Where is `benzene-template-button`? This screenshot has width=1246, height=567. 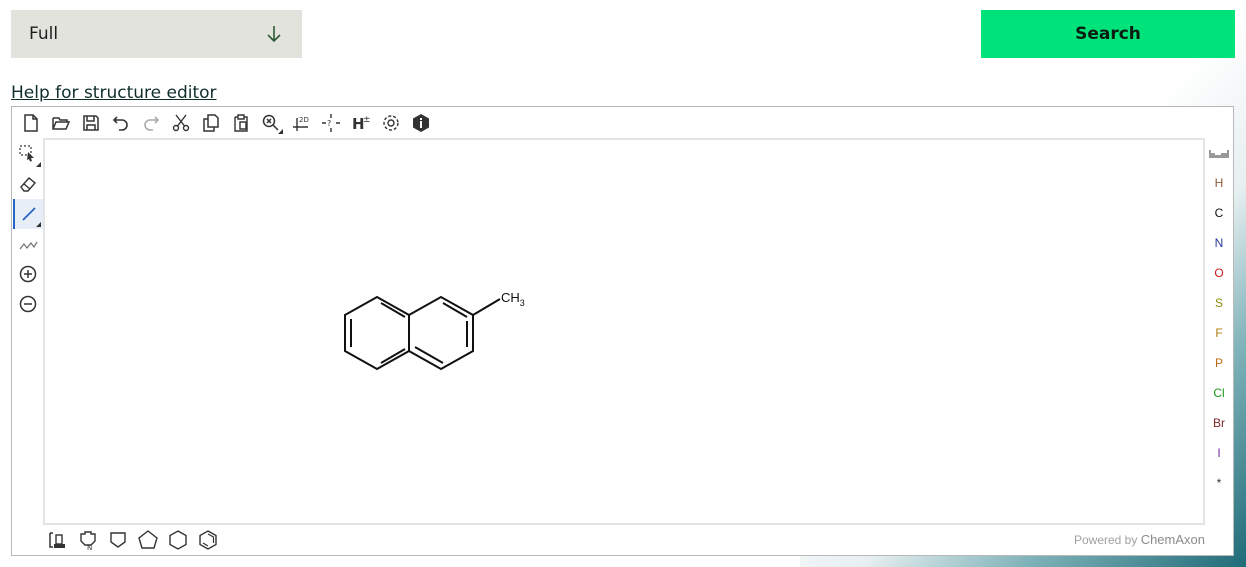
benzene-template-button is located at coordinates (208, 540).